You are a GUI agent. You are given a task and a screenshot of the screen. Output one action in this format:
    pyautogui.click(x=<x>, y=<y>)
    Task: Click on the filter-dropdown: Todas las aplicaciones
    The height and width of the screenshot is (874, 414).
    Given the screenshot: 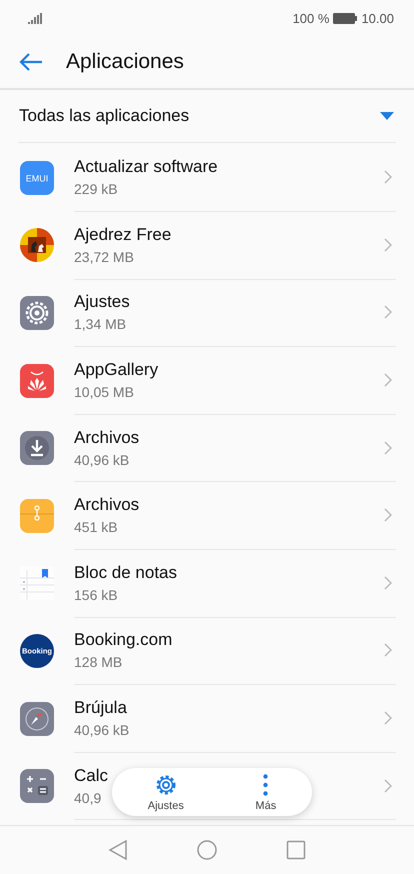 What is the action you would take?
    pyautogui.click(x=207, y=116)
    